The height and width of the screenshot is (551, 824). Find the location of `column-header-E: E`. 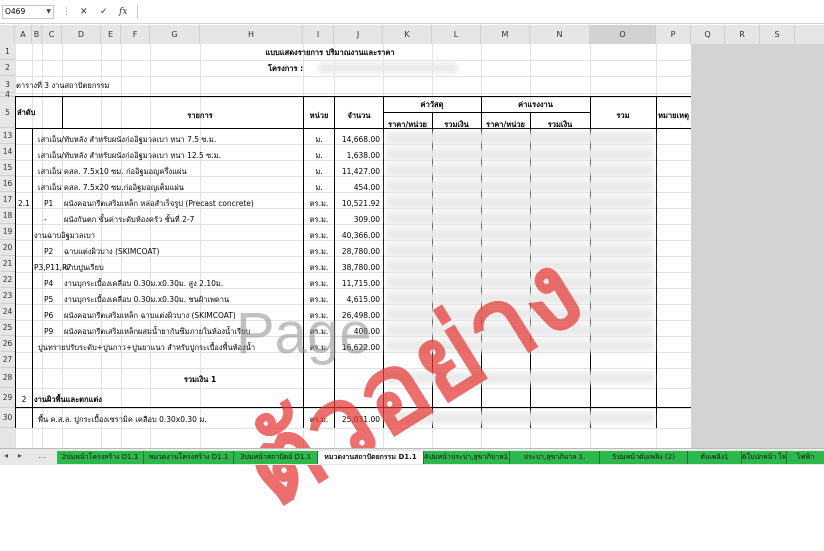

column-header-E: E is located at coordinates (111, 34).